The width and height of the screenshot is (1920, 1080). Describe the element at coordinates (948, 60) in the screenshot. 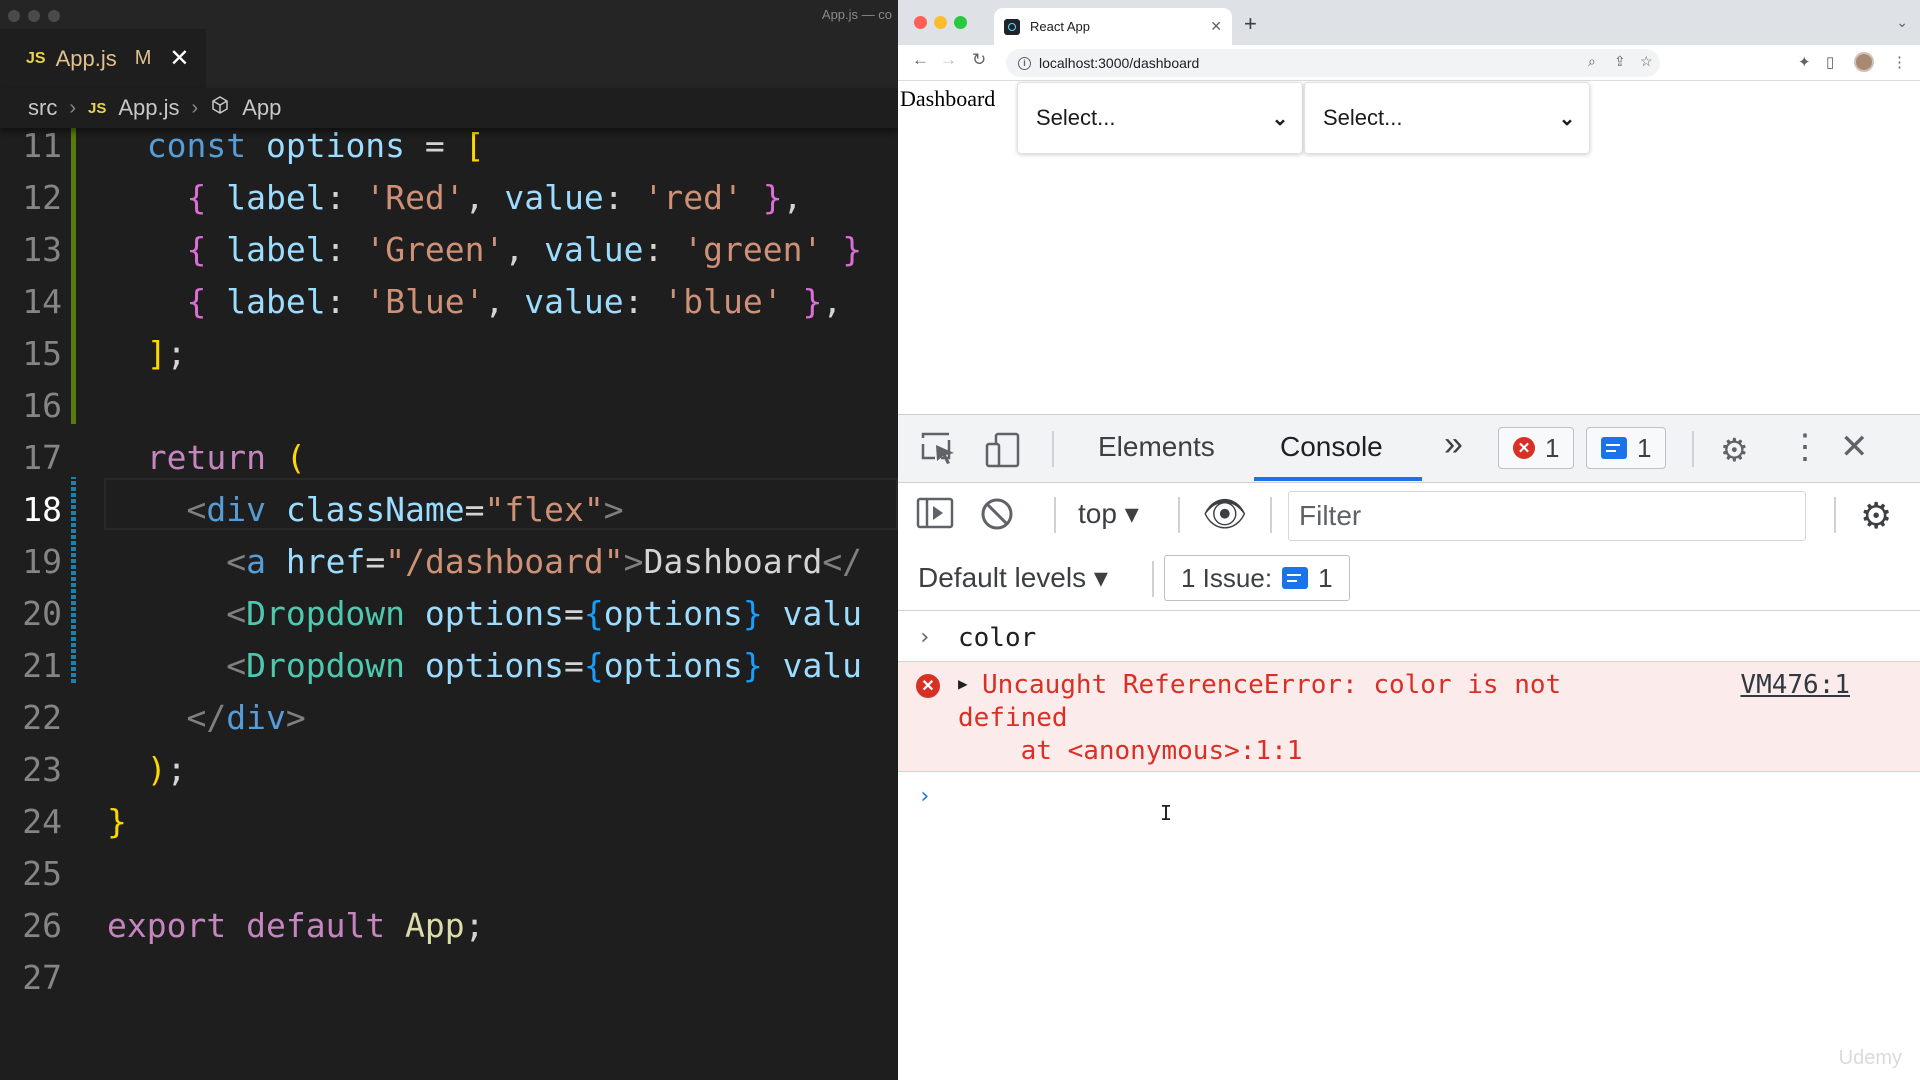

I see `forward-arrow-icon: →` at that location.